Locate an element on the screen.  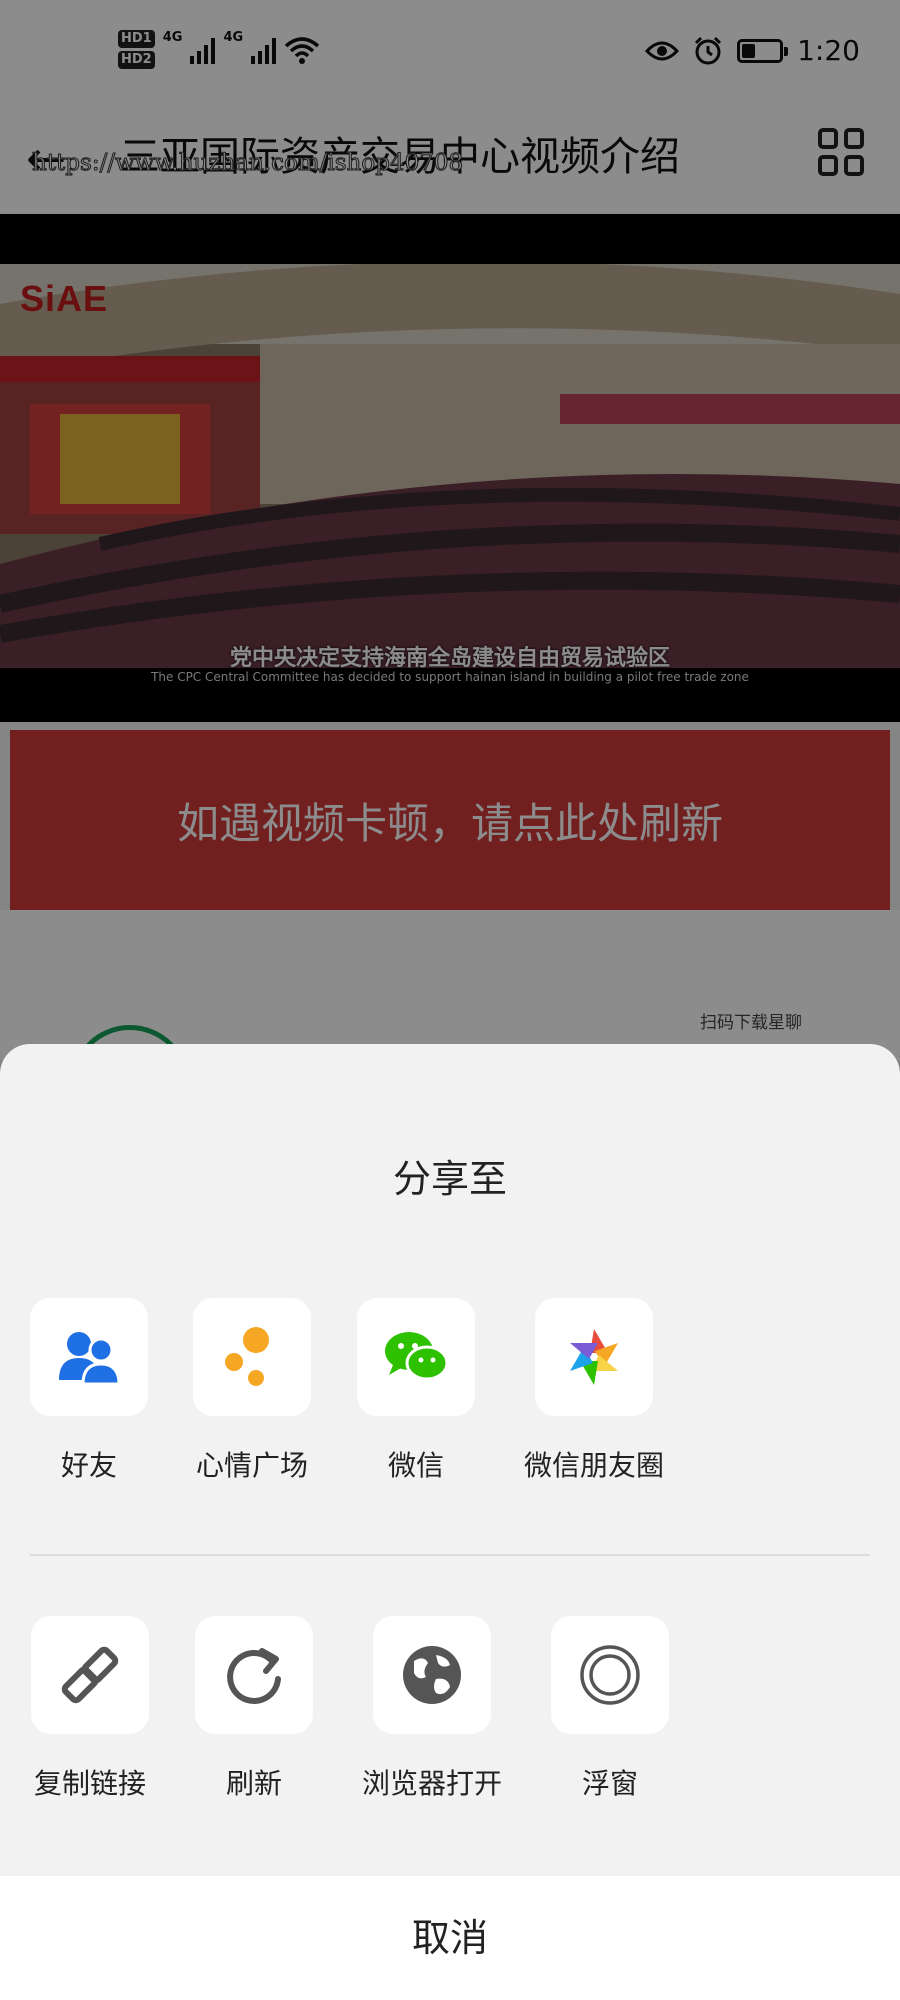
share-sheet-title: 分享至 is located at coordinates (449, 1179).